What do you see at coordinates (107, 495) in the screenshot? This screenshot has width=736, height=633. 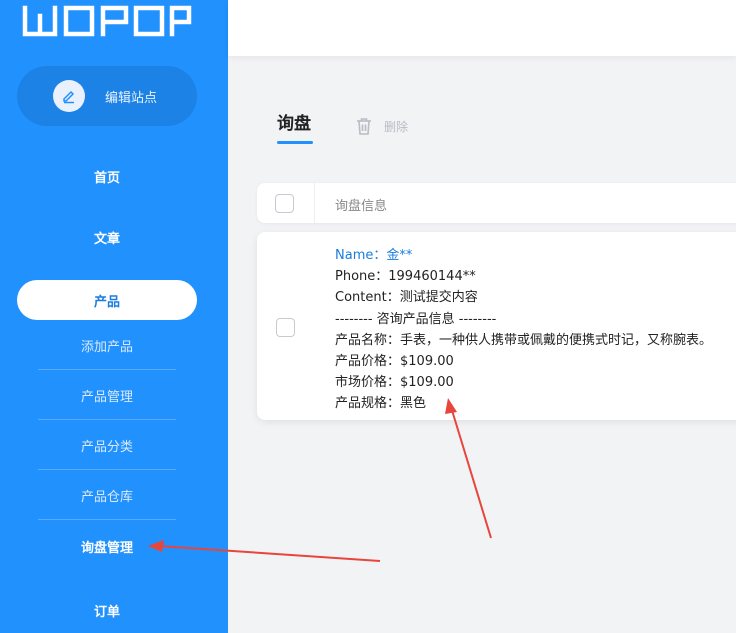 I see `sub-product-warehouse: 产品仓库` at bounding box center [107, 495].